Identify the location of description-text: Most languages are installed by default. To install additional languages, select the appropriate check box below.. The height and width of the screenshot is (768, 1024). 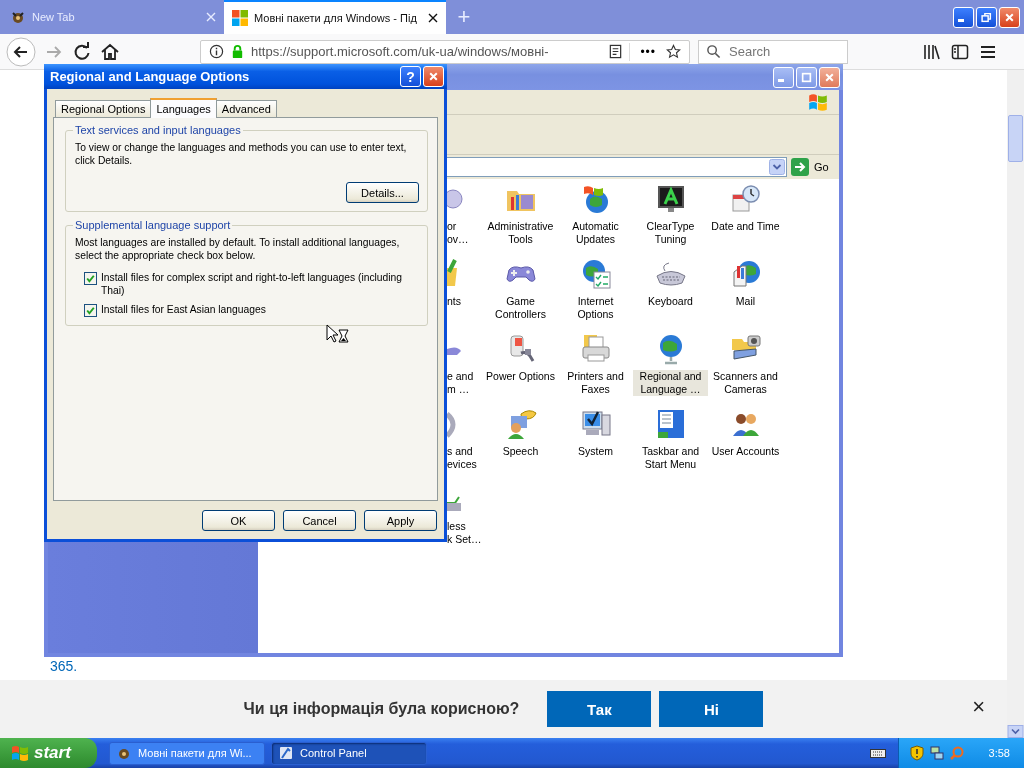
(238, 249).